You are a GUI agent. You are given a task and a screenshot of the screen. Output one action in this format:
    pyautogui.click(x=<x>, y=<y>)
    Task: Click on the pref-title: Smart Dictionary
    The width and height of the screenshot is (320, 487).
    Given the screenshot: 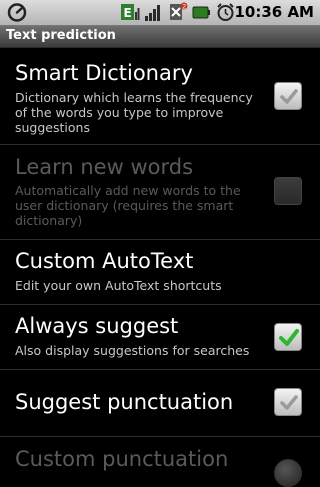 What is the action you would take?
    pyautogui.click(x=104, y=73)
    